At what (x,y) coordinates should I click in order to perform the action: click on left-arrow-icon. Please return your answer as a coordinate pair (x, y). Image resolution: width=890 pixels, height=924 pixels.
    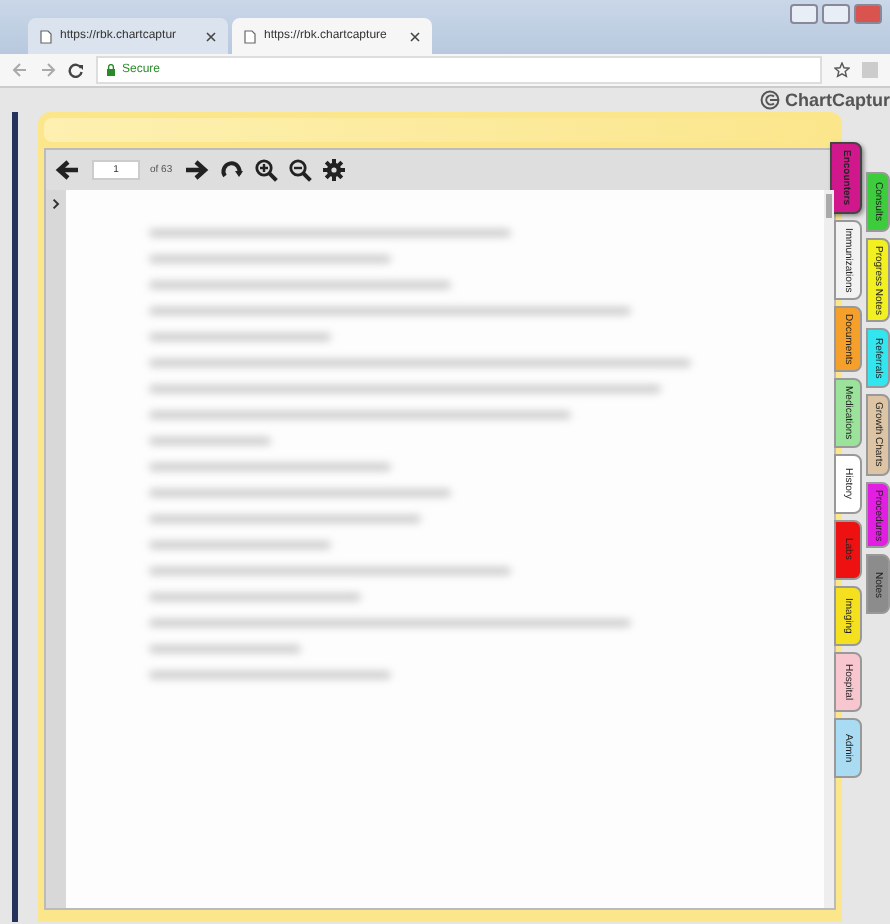
    Looking at the image, I should click on (68, 170).